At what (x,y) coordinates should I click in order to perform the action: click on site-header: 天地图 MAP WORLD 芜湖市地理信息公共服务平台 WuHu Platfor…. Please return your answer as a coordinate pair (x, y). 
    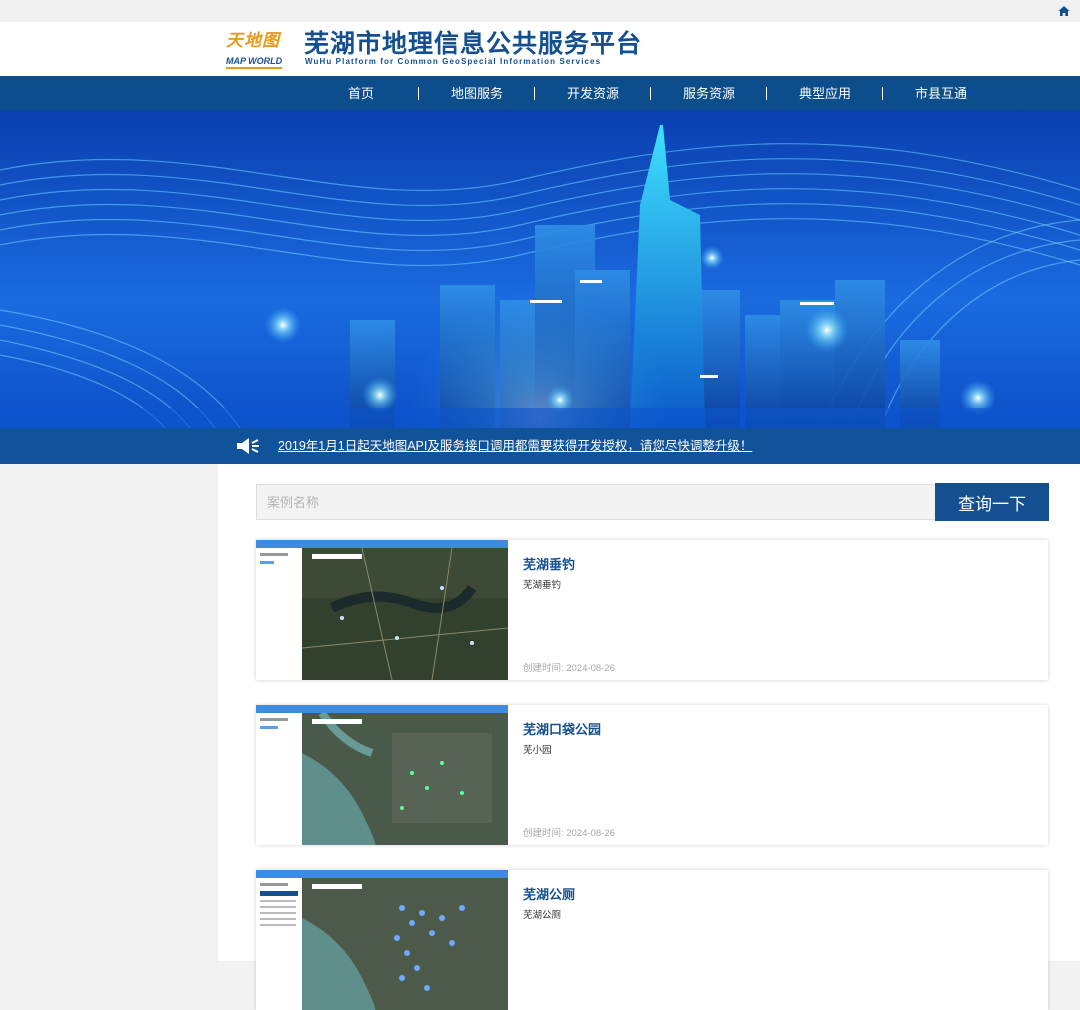
    Looking at the image, I should click on (540, 49).